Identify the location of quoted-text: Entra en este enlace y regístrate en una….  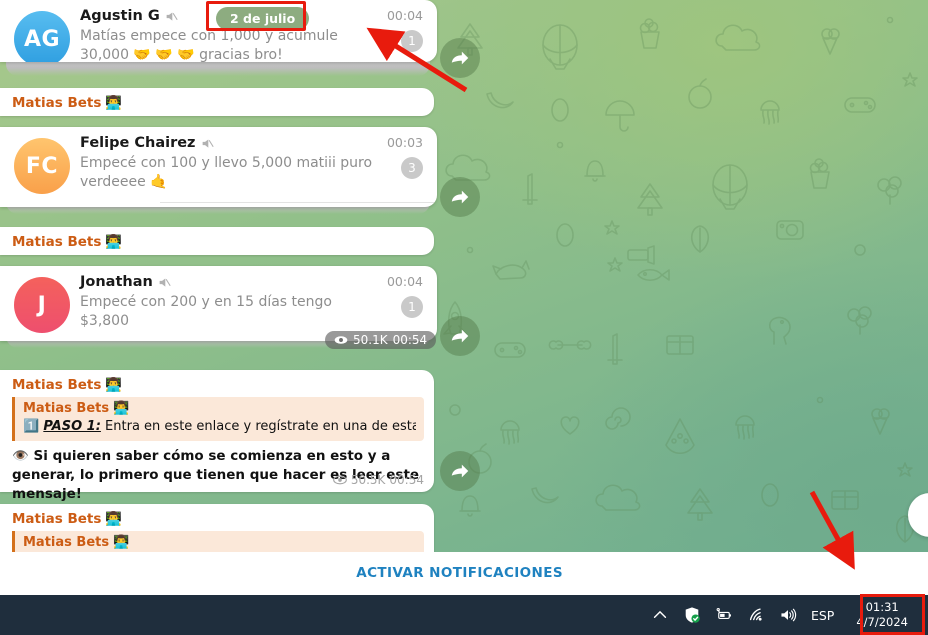
(260, 426).